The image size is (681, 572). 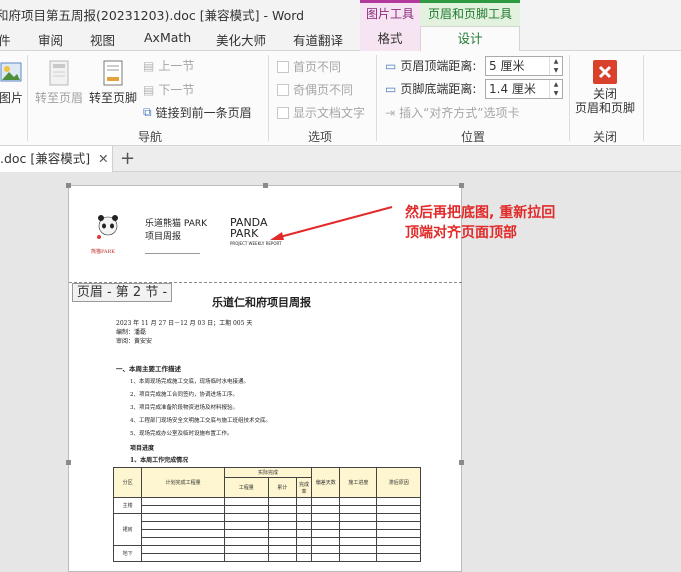 I want to click on context-tab-header-footer-tools: 页眉和页脚工具, so click(x=470, y=13).